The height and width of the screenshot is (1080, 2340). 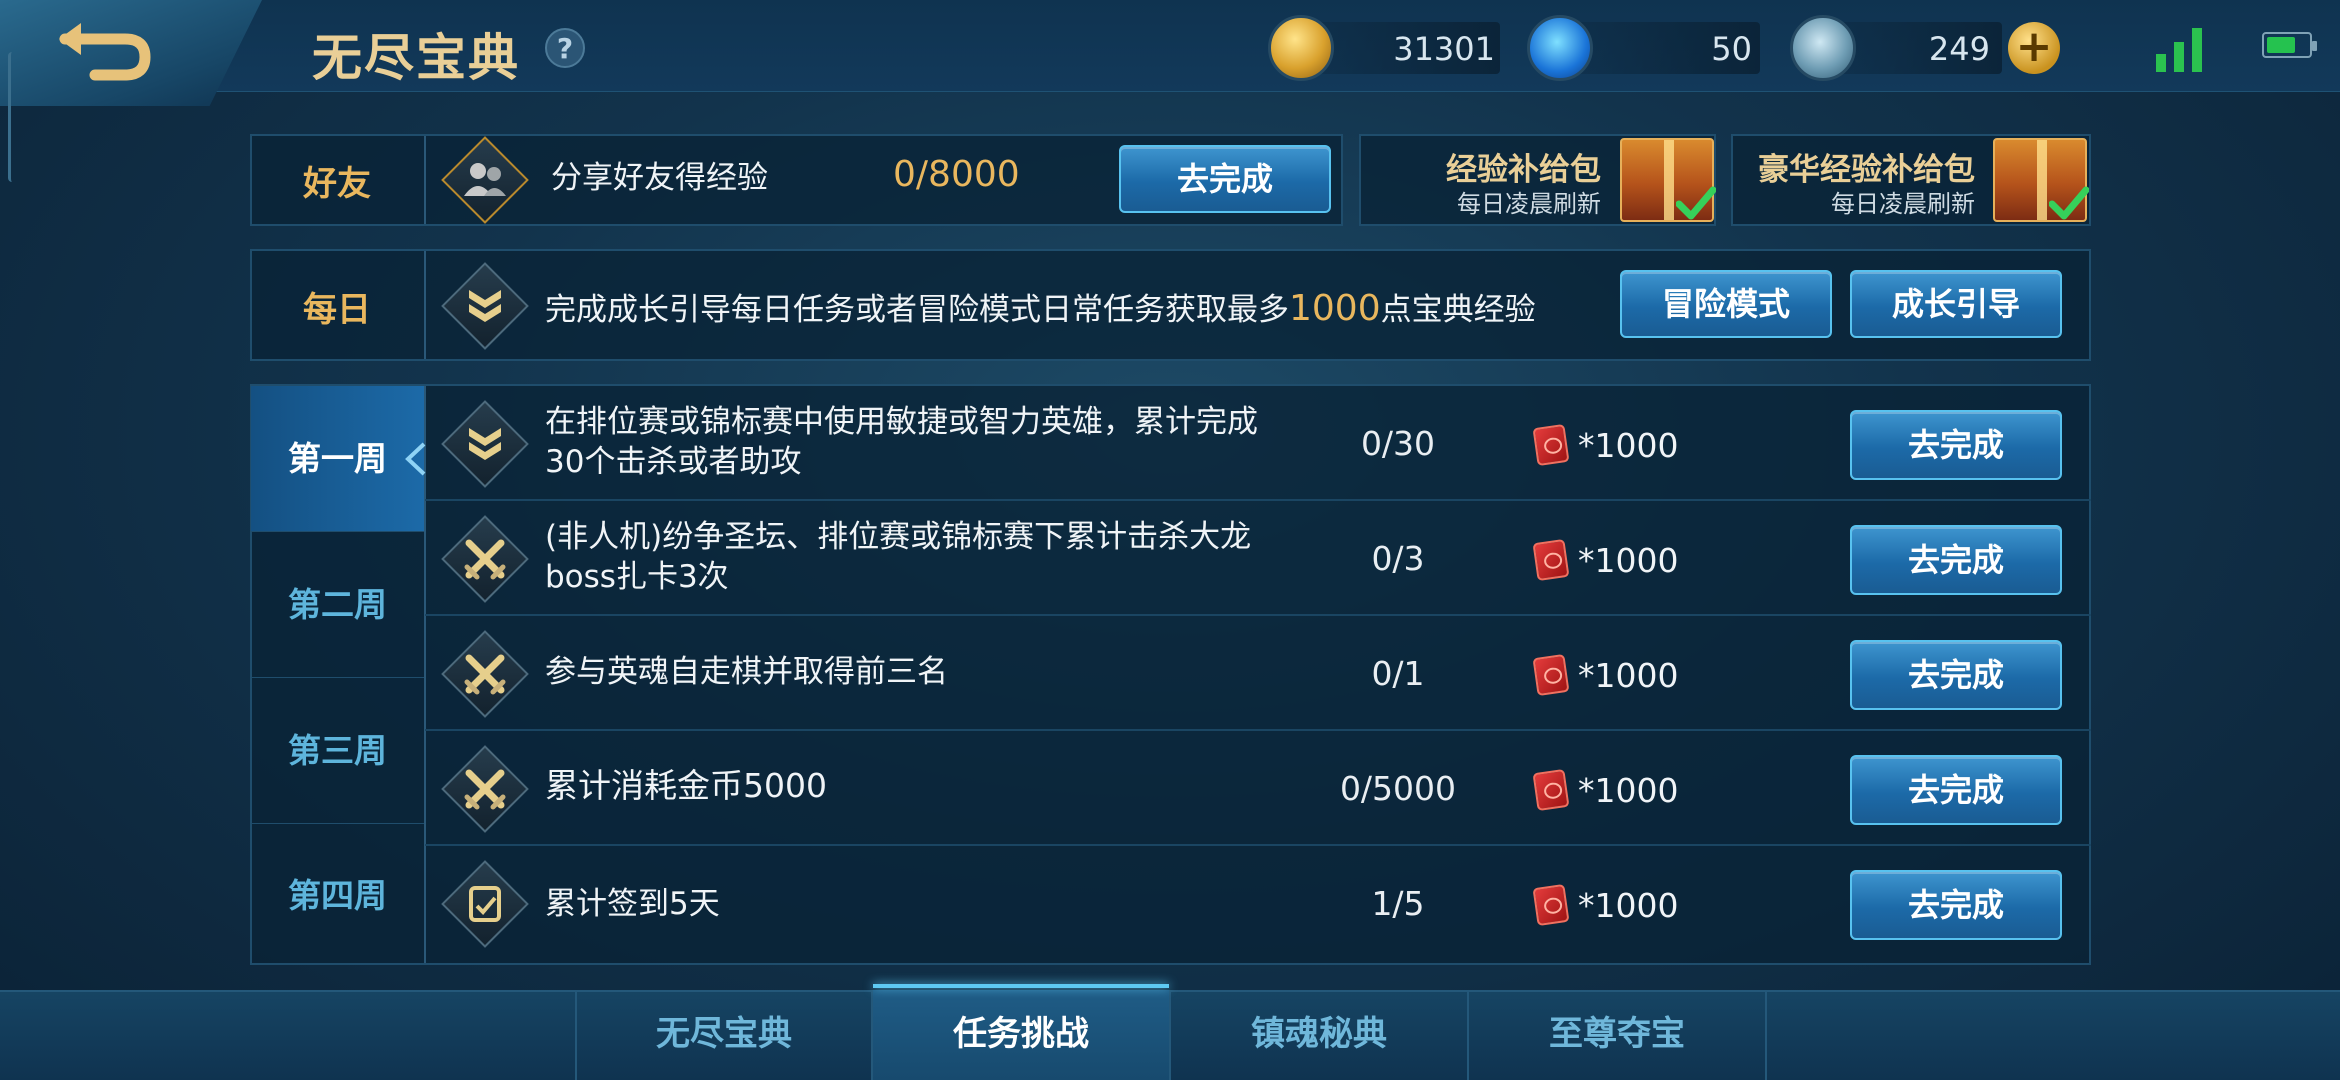 I want to click on exp-pack-subtitle: 每日凌晨刷新, so click(x=1529, y=204).